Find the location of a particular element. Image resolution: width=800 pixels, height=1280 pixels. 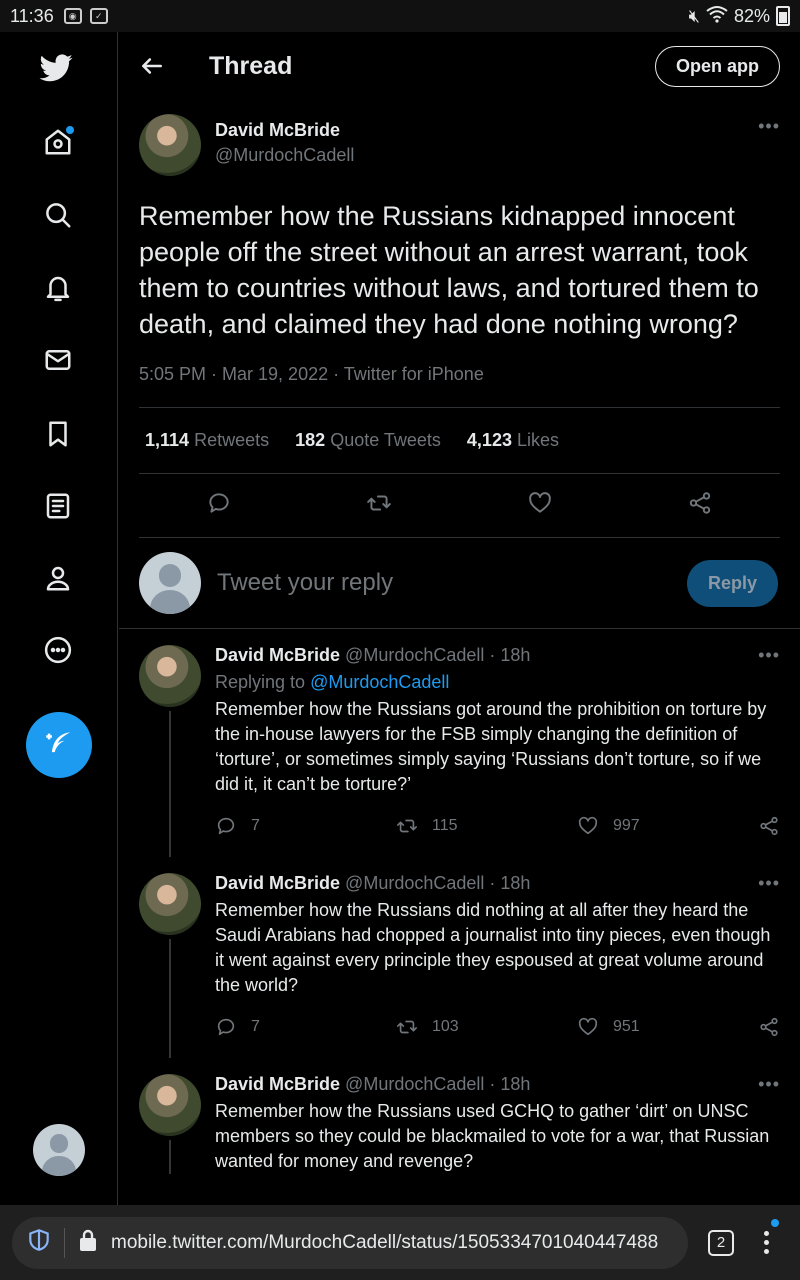

author-avatar is located at coordinates (170, 145).